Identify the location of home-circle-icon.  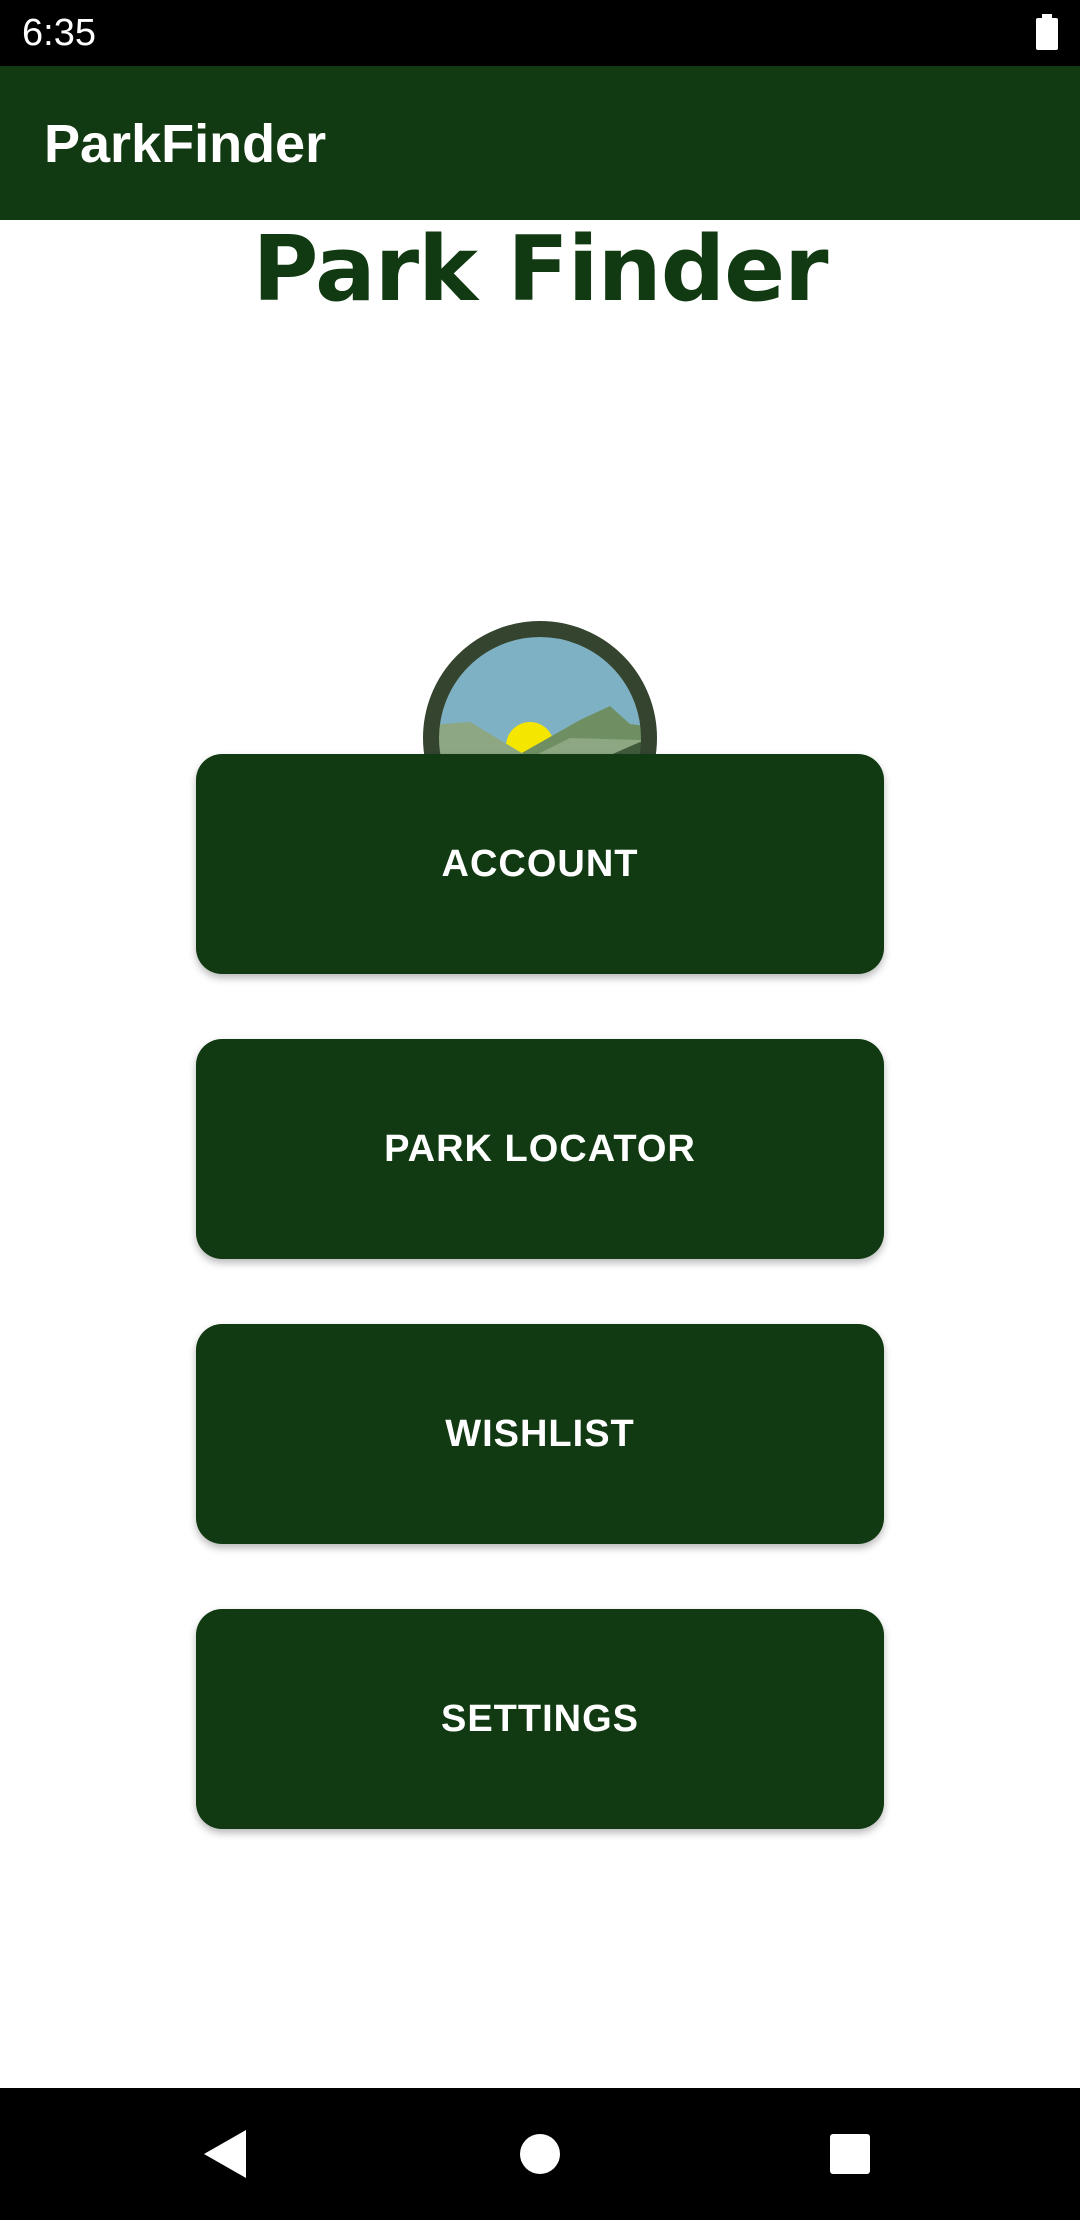
(540, 2154).